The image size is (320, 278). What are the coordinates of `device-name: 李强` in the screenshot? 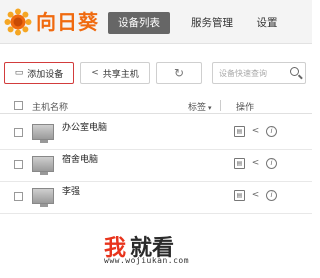 It's located at (71, 190).